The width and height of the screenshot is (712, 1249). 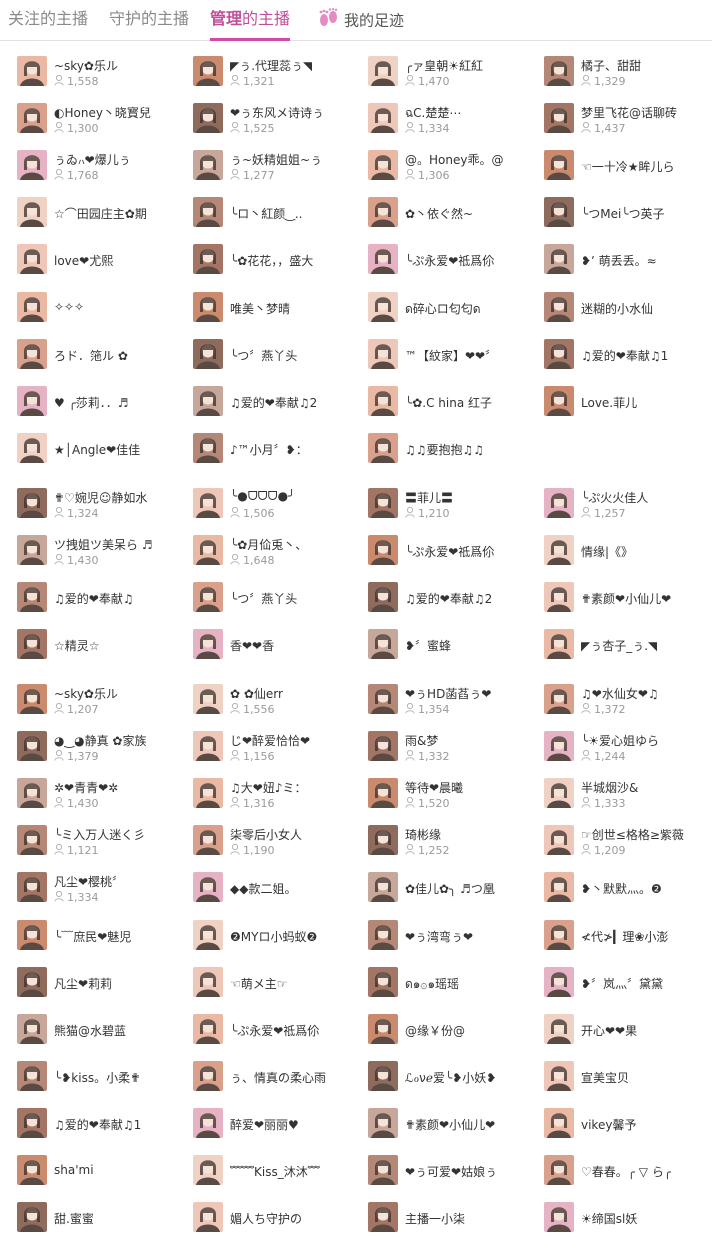 I want to click on host-card: 开心❤❤果, so click(x=612, y=1033).